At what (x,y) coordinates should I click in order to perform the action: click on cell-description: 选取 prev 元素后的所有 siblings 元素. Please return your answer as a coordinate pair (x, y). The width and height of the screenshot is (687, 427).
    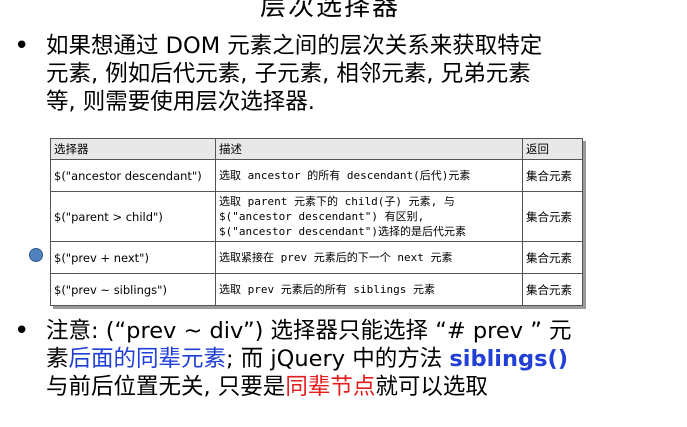
    Looking at the image, I should click on (369, 289).